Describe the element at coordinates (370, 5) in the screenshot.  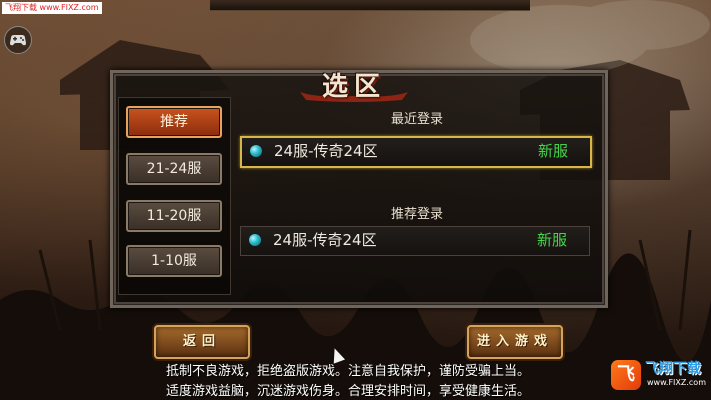
I see `top-frame-strip` at that location.